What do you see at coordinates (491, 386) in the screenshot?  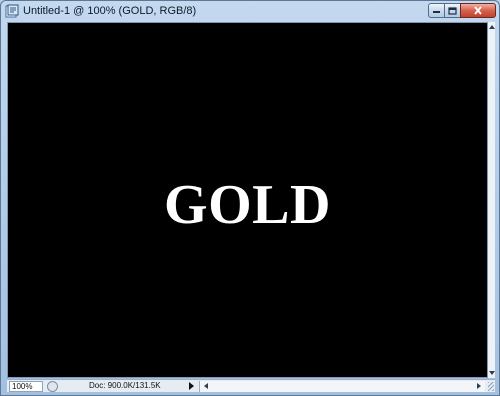 I see `resize-grip-icon` at bounding box center [491, 386].